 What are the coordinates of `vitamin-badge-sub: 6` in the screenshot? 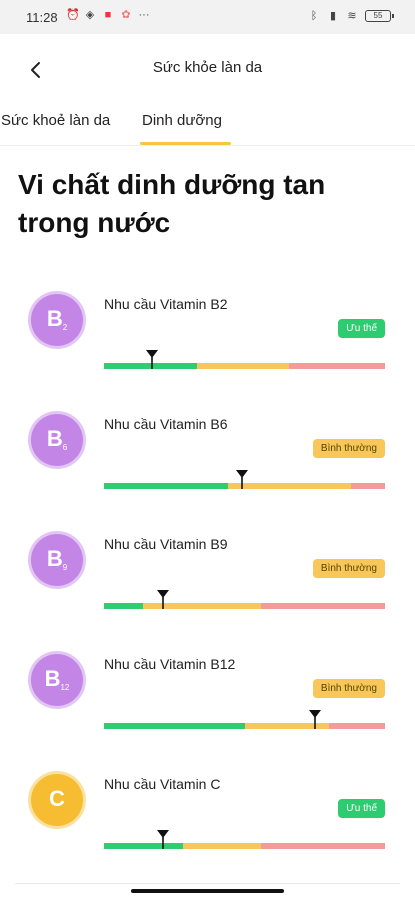 It's located at (65, 447).